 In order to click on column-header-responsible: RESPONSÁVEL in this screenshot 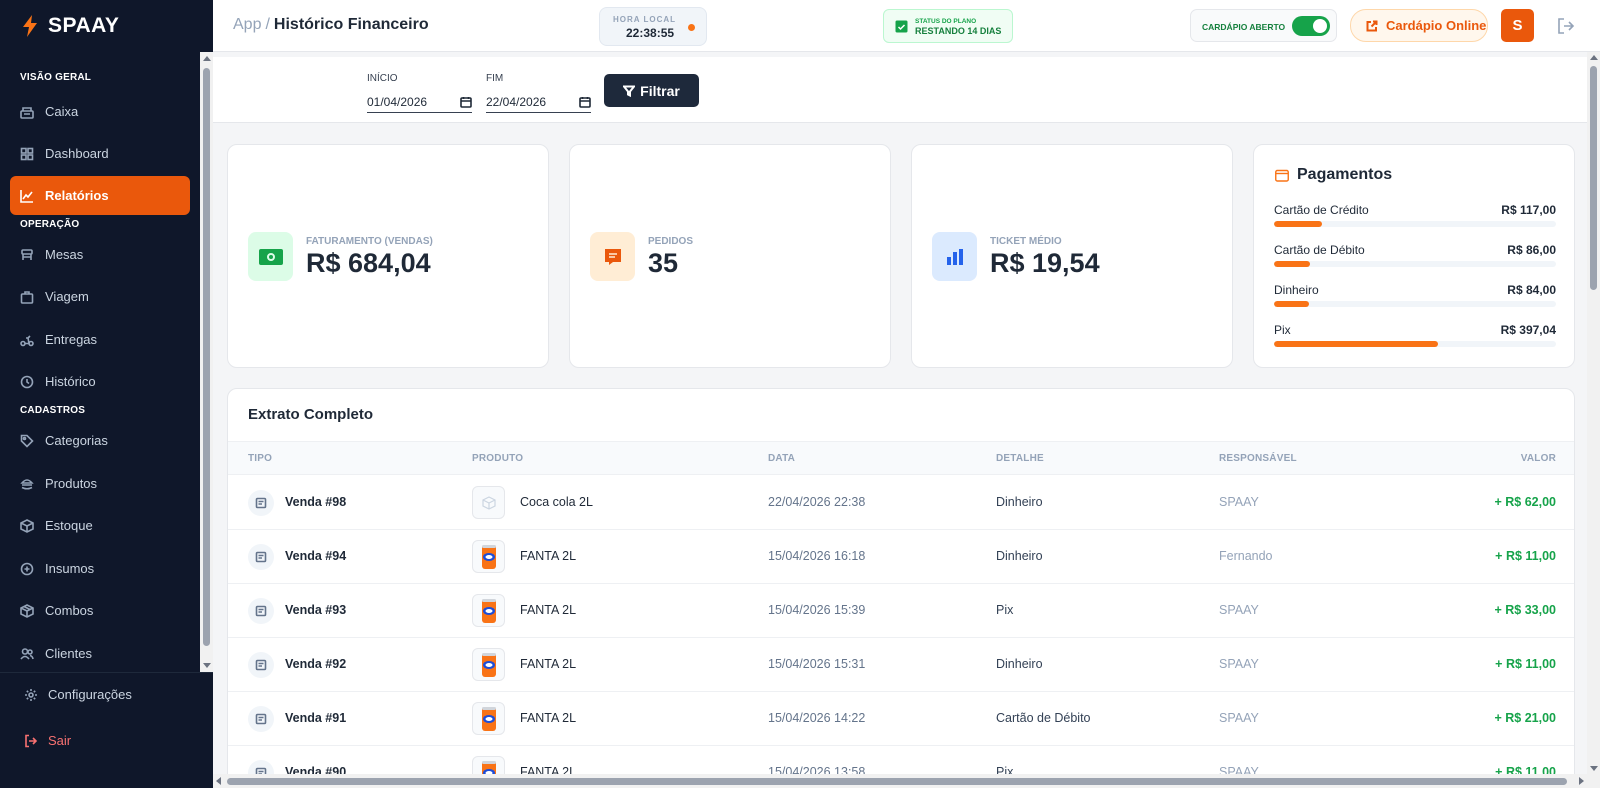, I will do `click(1258, 458)`.